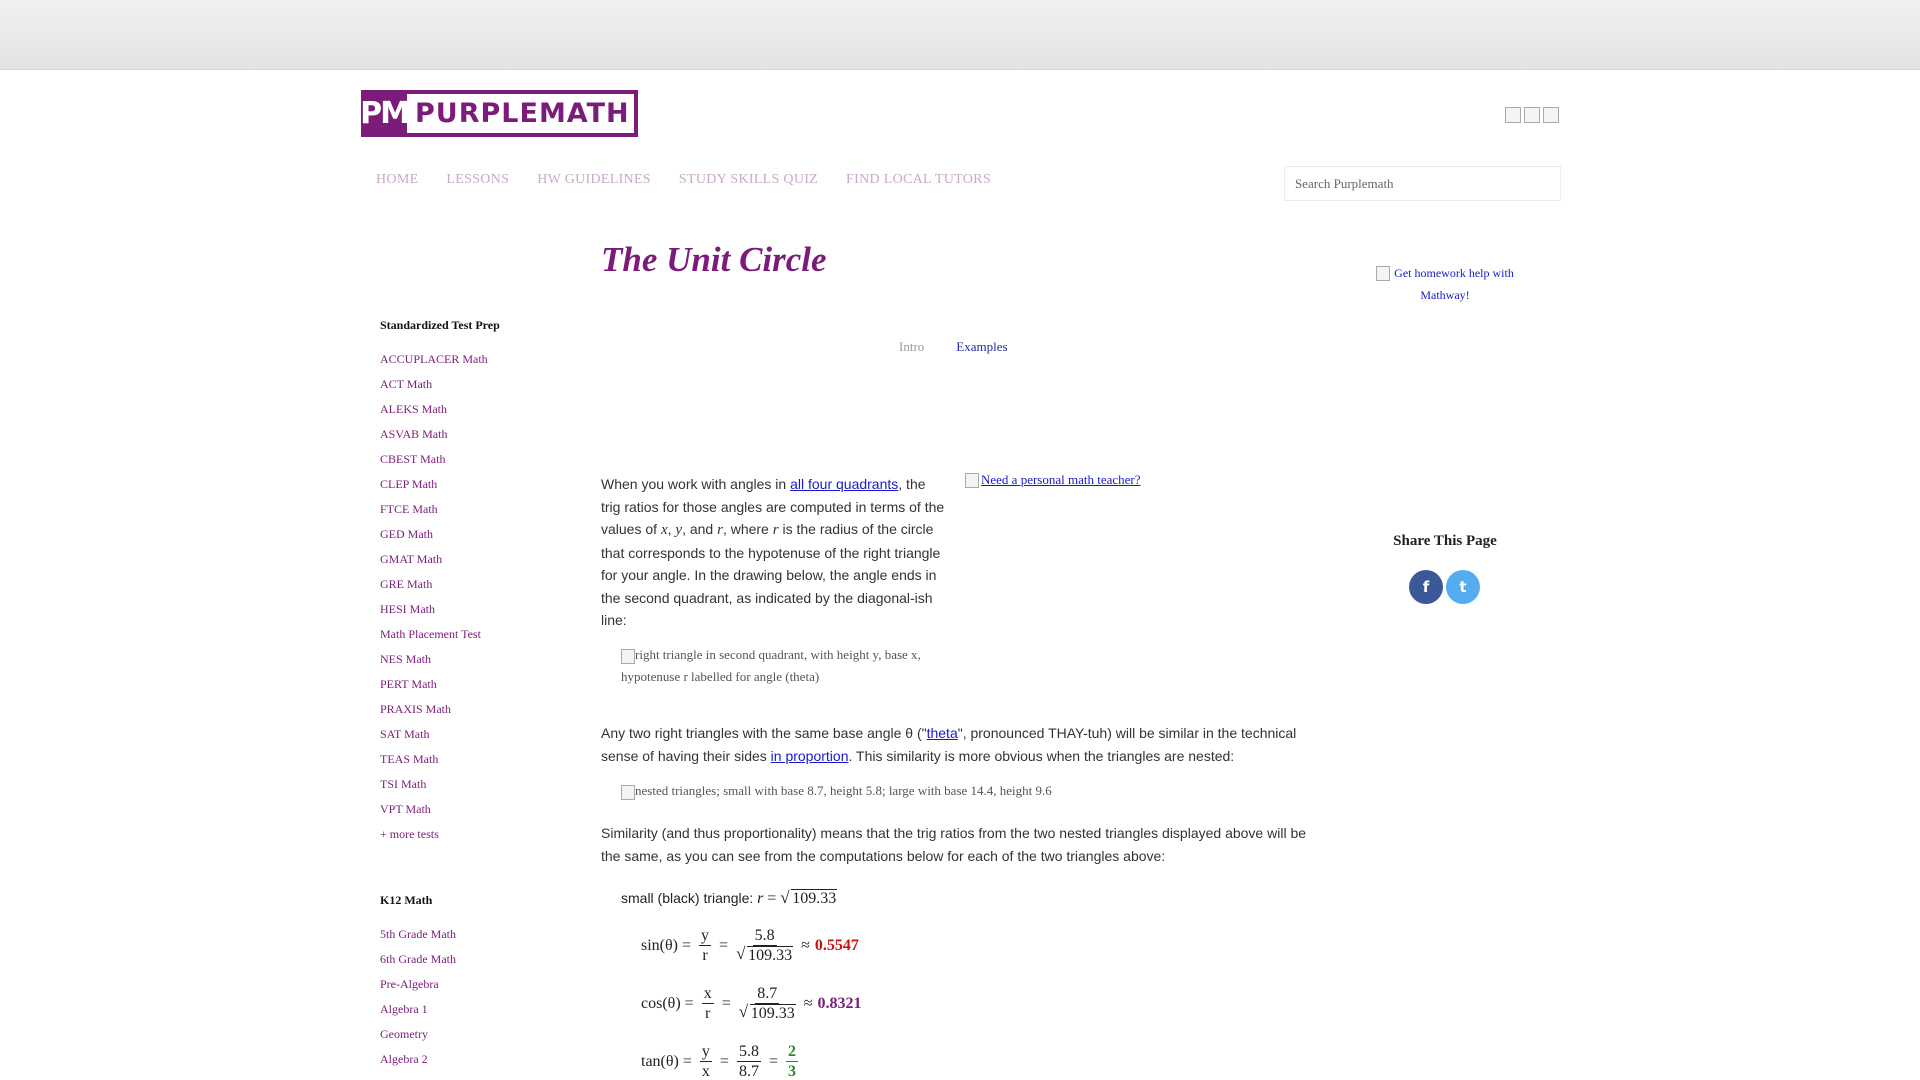 The image size is (1920, 1080). What do you see at coordinates (473, 709) in the screenshot?
I see `sidebar-item: PRAXIS Math` at bounding box center [473, 709].